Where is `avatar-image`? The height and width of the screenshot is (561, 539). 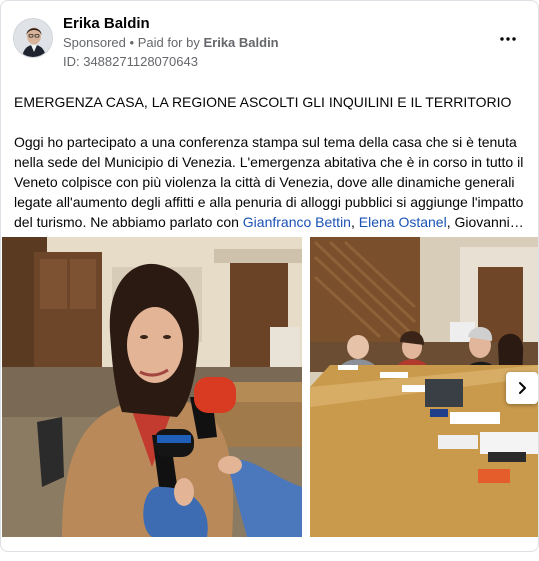 avatar-image is located at coordinates (33, 38).